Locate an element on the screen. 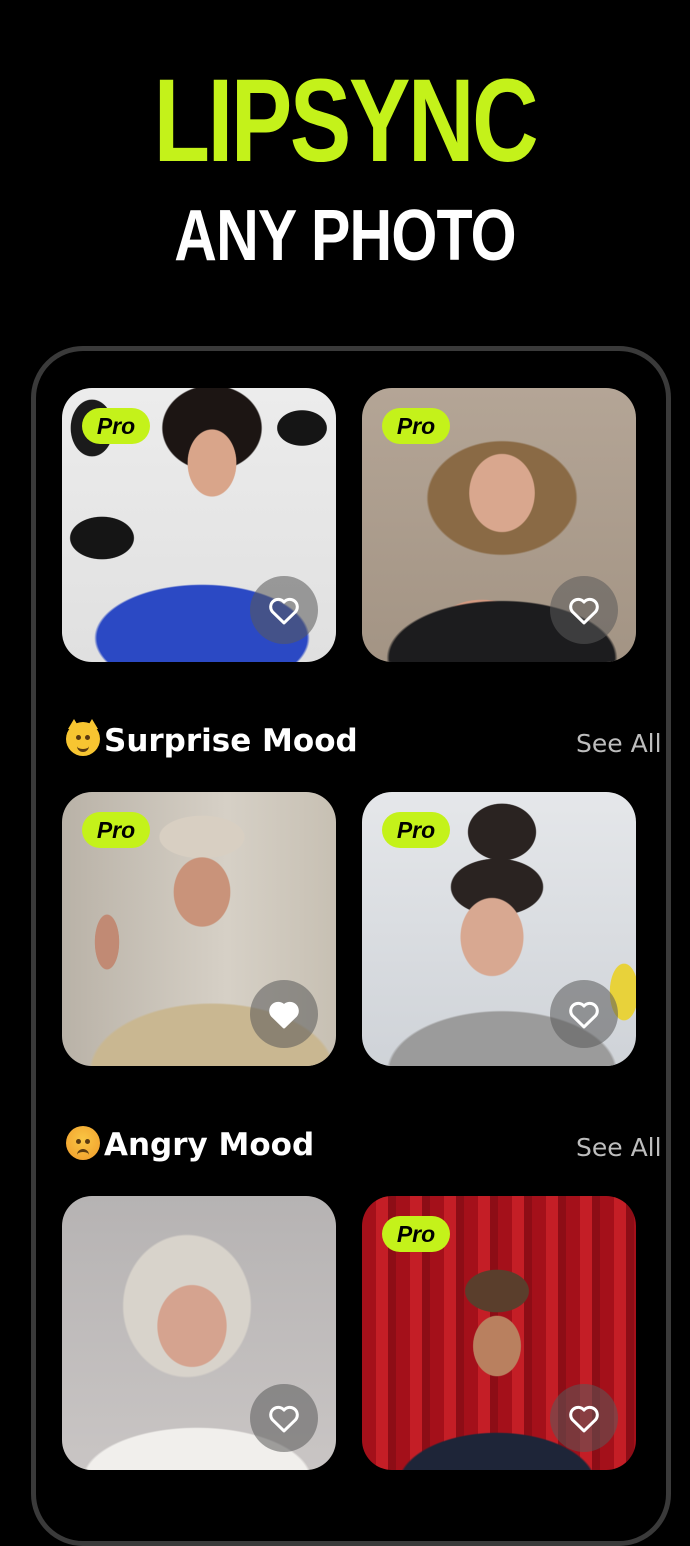 The width and height of the screenshot is (690, 1546). heart-filled-icon is located at coordinates (284, 1015).